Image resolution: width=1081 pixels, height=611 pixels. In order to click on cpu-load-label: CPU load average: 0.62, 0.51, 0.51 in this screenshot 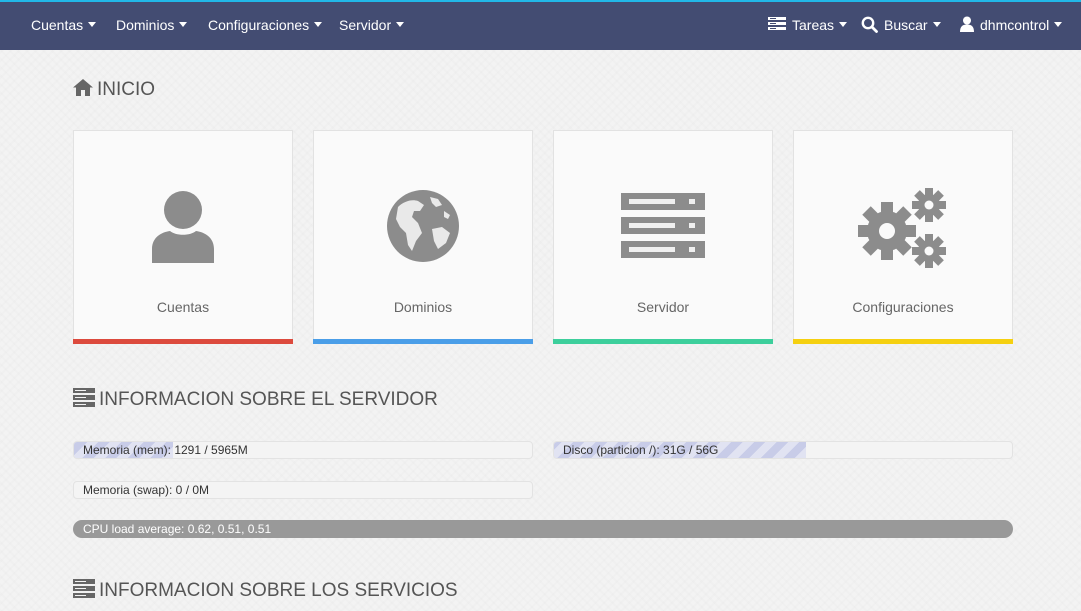, I will do `click(177, 529)`.